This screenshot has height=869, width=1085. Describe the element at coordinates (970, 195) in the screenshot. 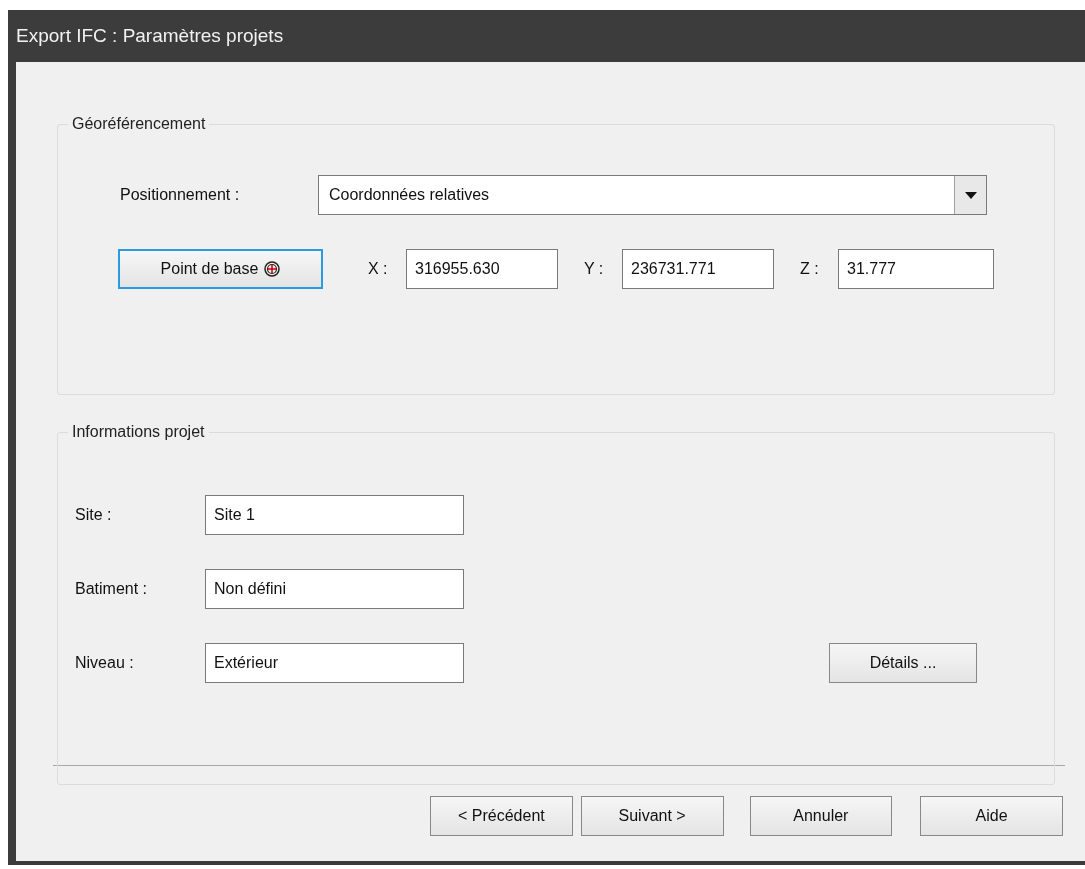

I see `caret-icon` at that location.